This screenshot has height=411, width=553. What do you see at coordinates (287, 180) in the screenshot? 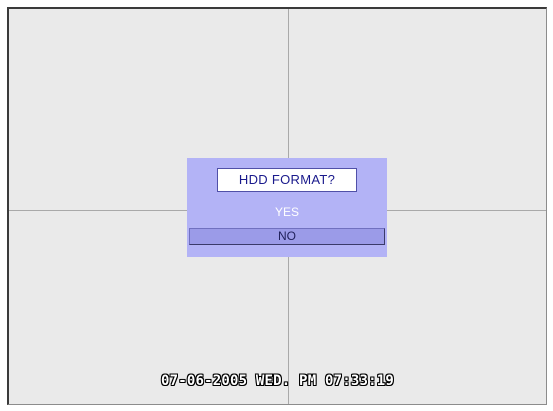
I see `dialog-title: HDD FORMAT?` at bounding box center [287, 180].